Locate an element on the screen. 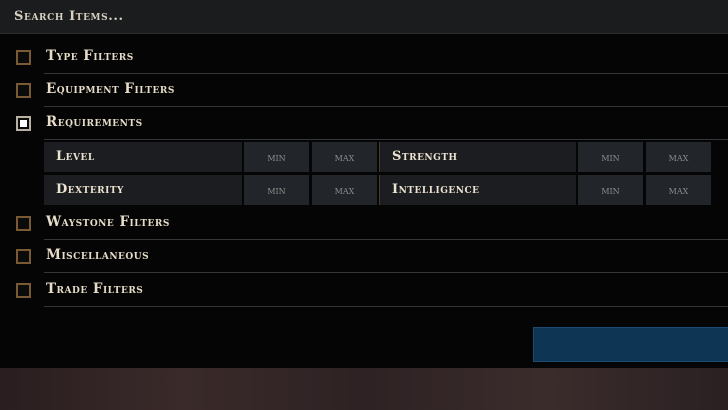 The image size is (728, 410). equipment-filters-checkbox is located at coordinates (23, 90).